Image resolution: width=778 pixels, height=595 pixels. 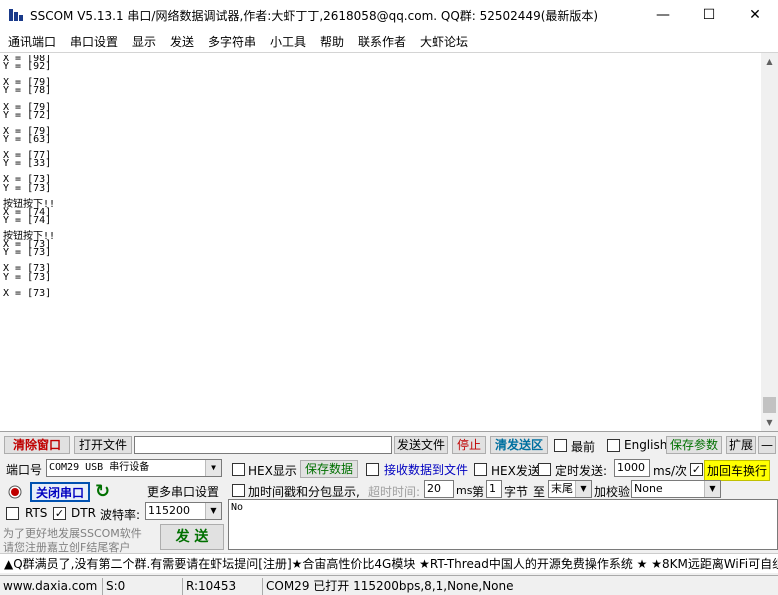 I want to click on topmost-checkbox, so click(x=560, y=445).